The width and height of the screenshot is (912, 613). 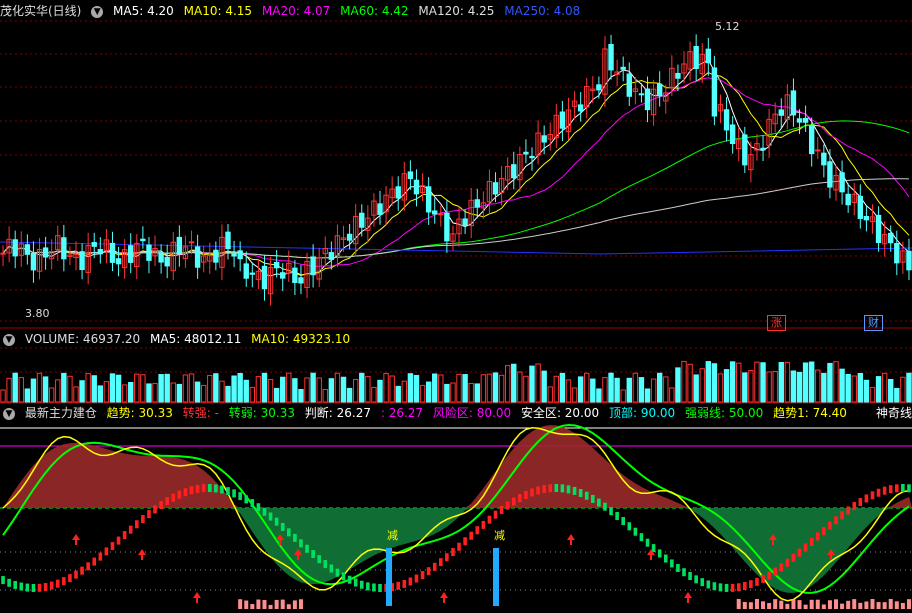 What do you see at coordinates (97, 11) in the screenshot?
I see `settings-icon: ▼` at bounding box center [97, 11].